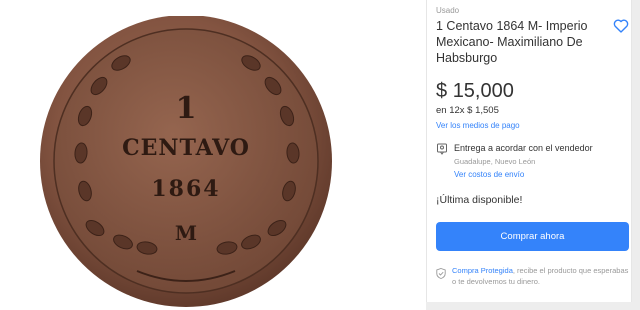 The image size is (640, 310). What do you see at coordinates (636, 155) in the screenshot?
I see `page-margin` at bounding box center [636, 155].